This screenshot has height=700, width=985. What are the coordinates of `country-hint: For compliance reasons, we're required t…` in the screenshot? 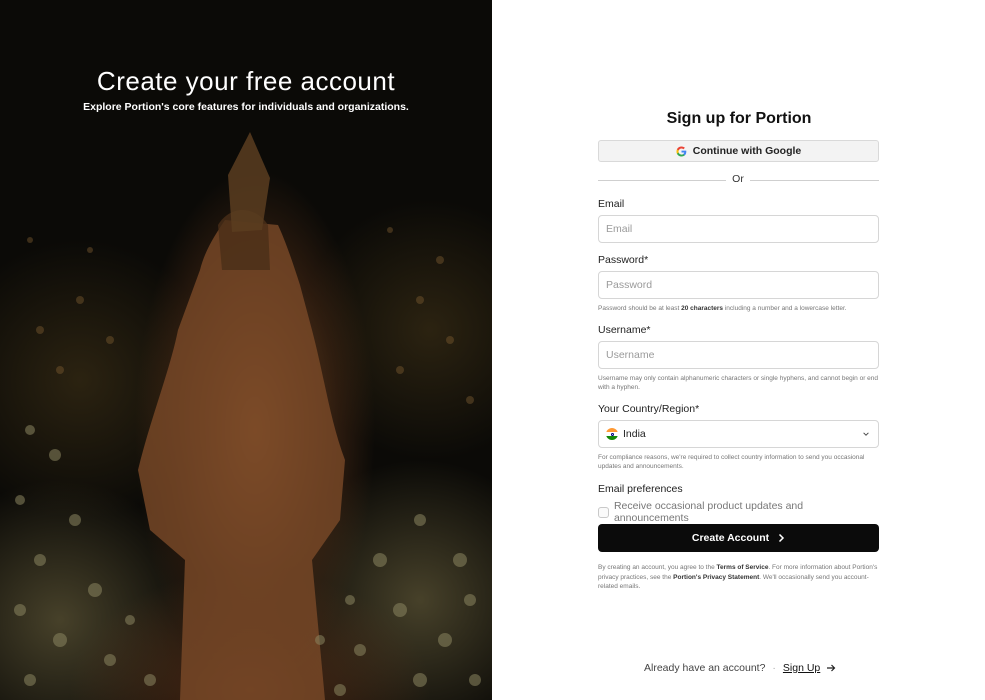 It's located at (731, 462).